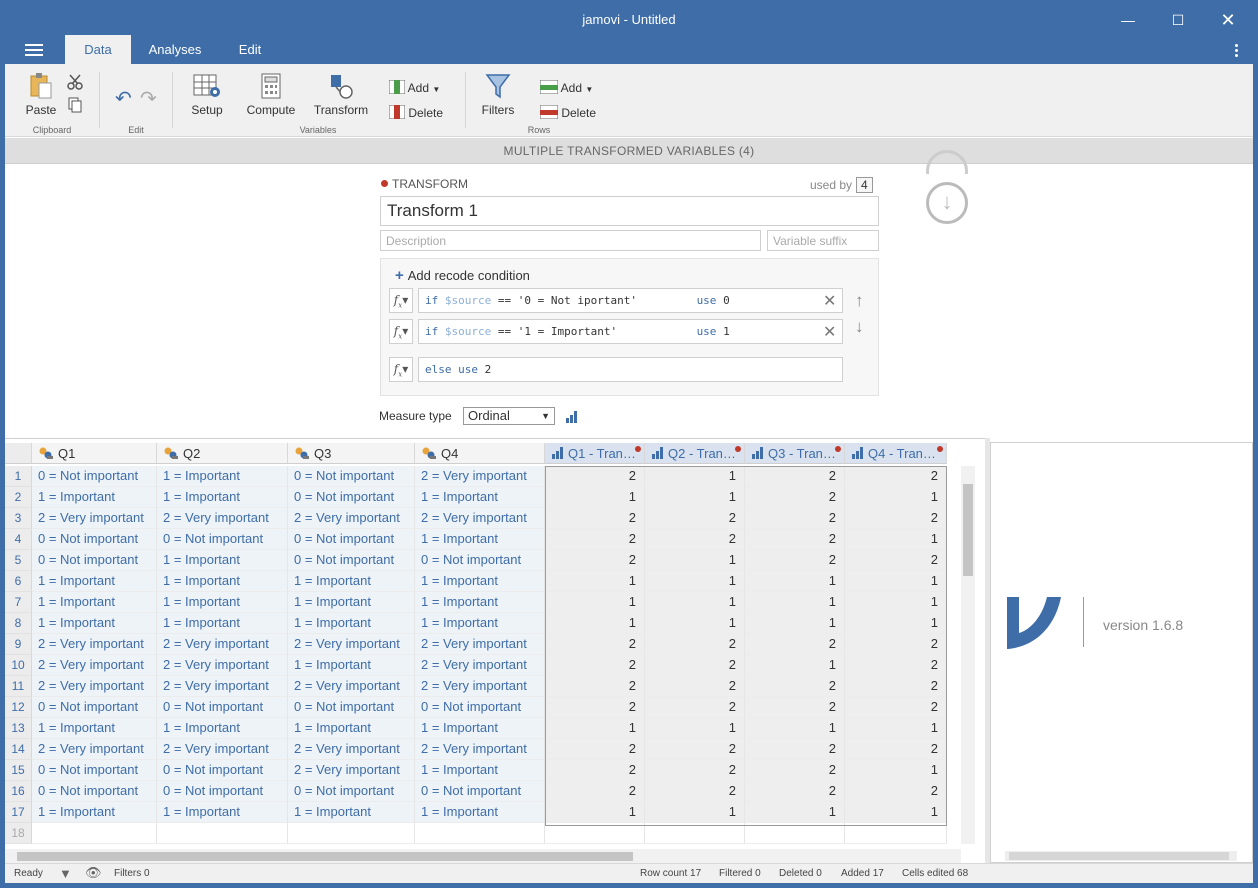 The width and height of the screenshot is (1258, 888). What do you see at coordinates (41, 94) in the screenshot?
I see `paste-button: Paste` at bounding box center [41, 94].